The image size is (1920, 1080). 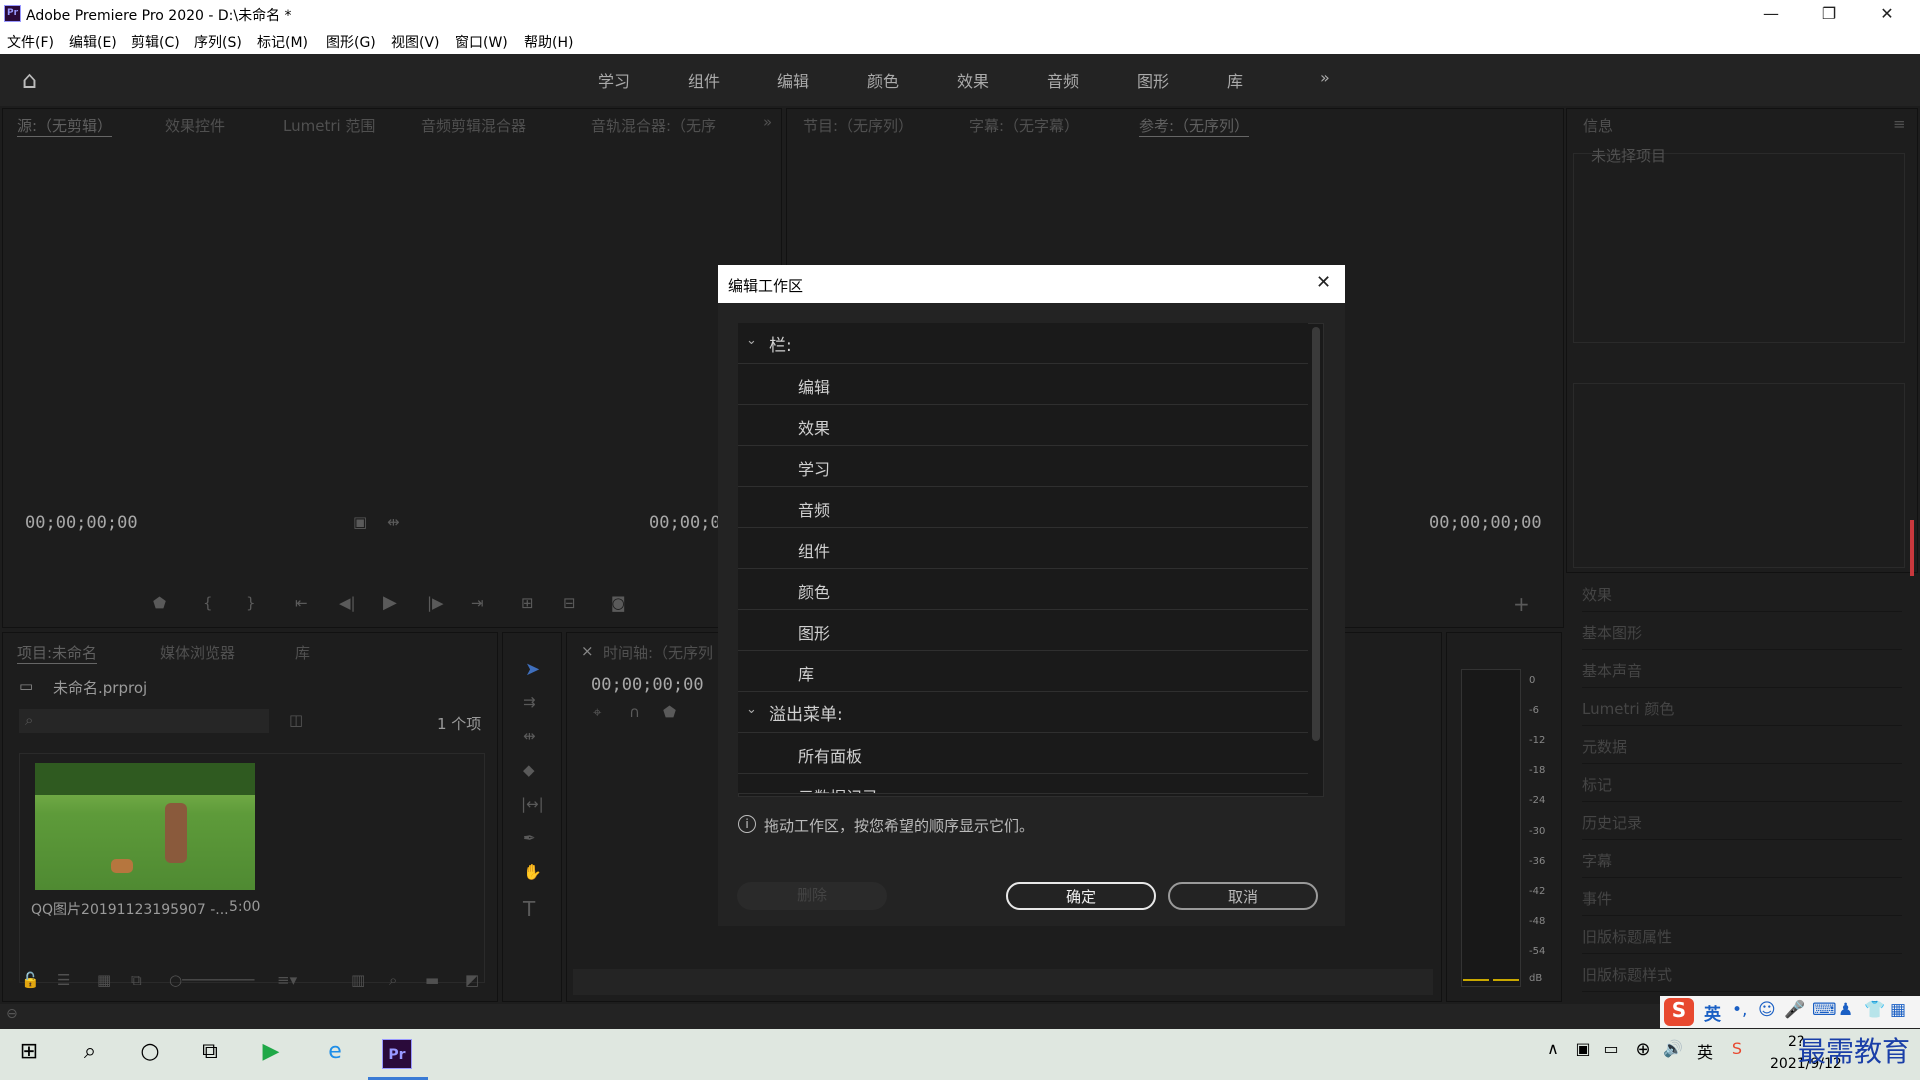 I want to click on menu-help: 帮助(H), so click(x=548, y=42).